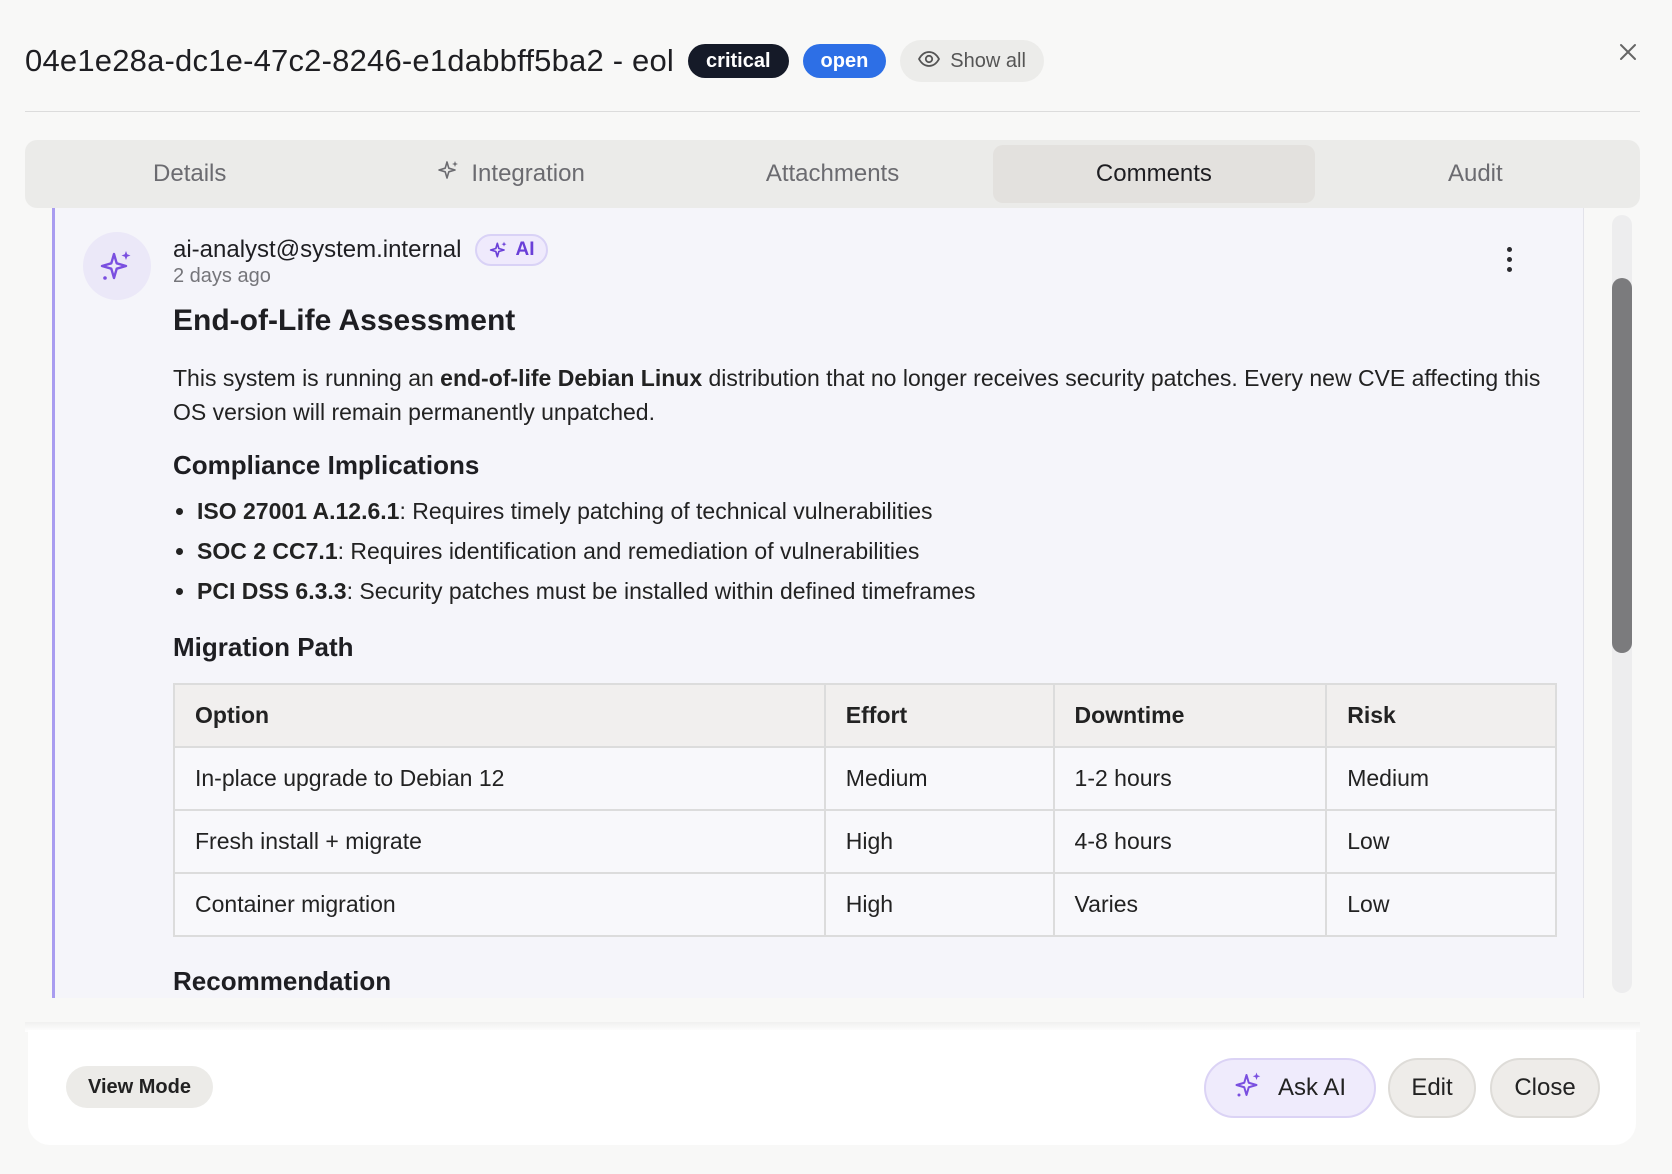 This screenshot has height=1174, width=1672. I want to click on table-cell: Container migration, so click(499, 904).